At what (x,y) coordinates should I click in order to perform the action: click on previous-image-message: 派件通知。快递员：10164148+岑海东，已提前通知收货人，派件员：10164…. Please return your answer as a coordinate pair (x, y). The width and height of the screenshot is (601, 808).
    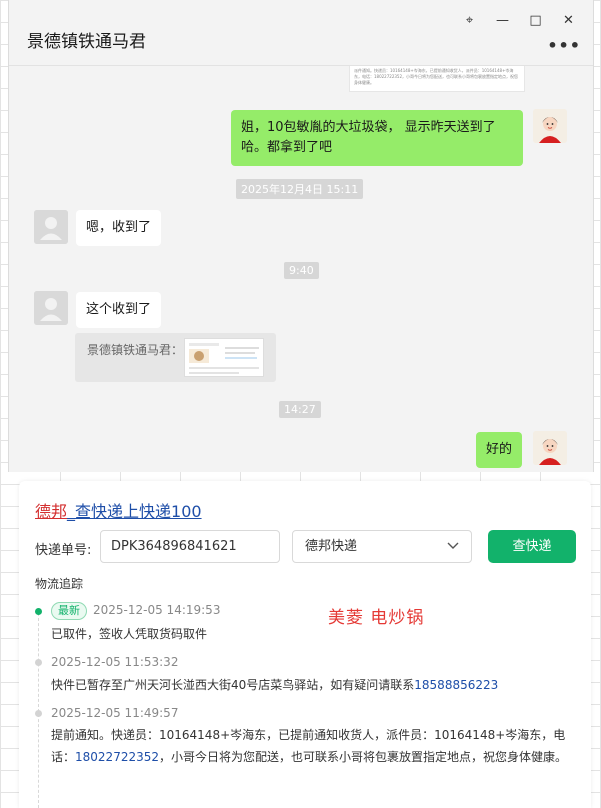
    Looking at the image, I should click on (437, 79).